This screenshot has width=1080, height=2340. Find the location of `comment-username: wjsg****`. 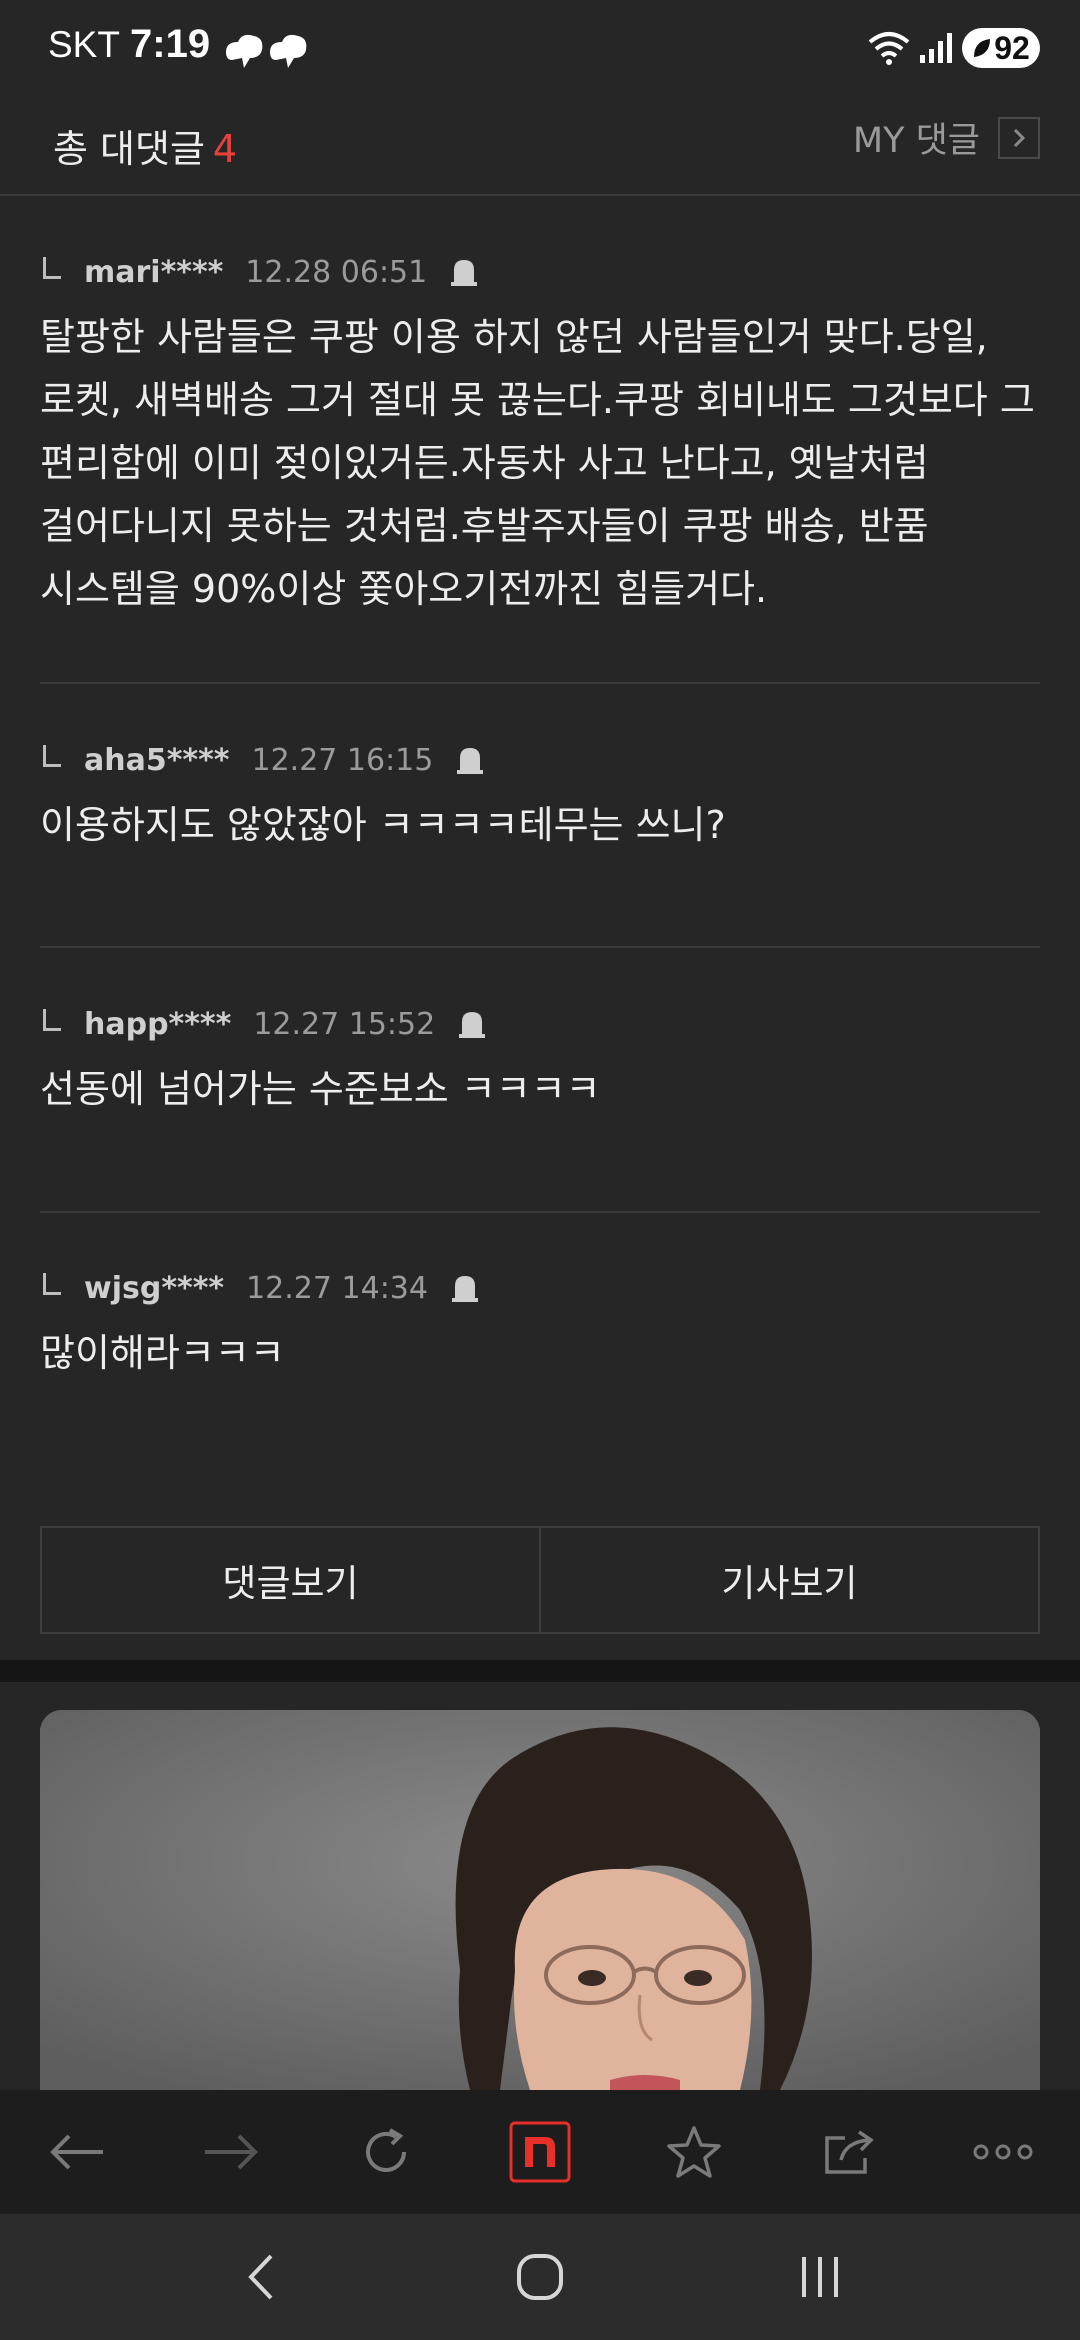

comment-username: wjsg**** is located at coordinates (154, 1288).